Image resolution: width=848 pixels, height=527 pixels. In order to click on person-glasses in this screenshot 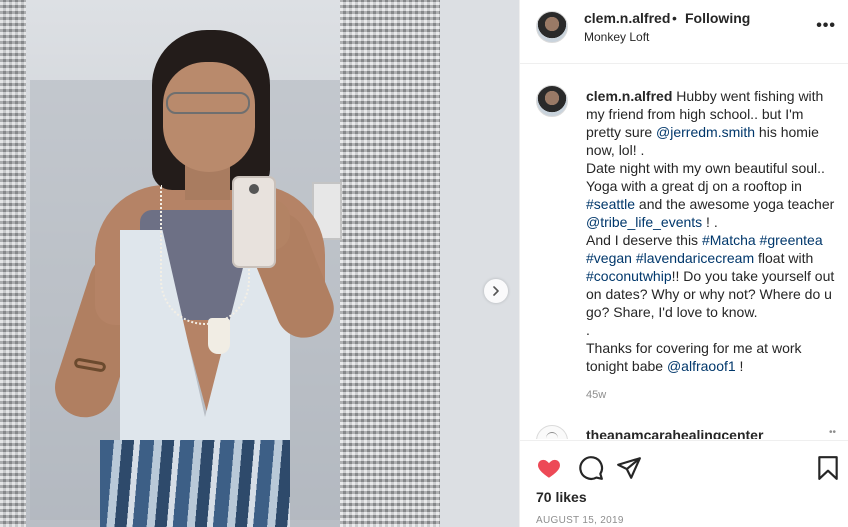, I will do `click(208, 103)`.